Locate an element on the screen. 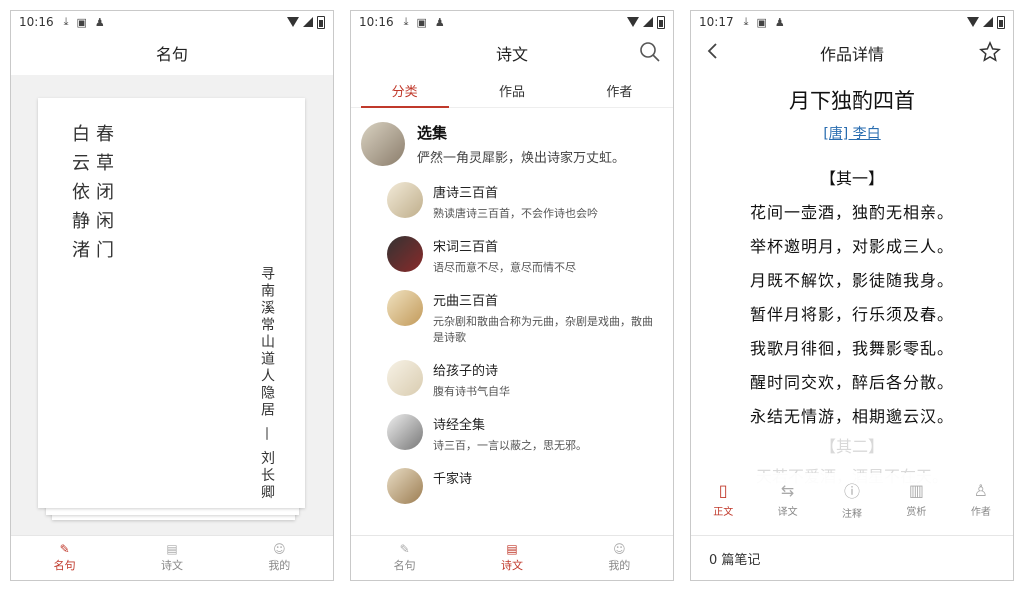 The width and height of the screenshot is (1024, 591). tab-authors: 作者 is located at coordinates (619, 90).